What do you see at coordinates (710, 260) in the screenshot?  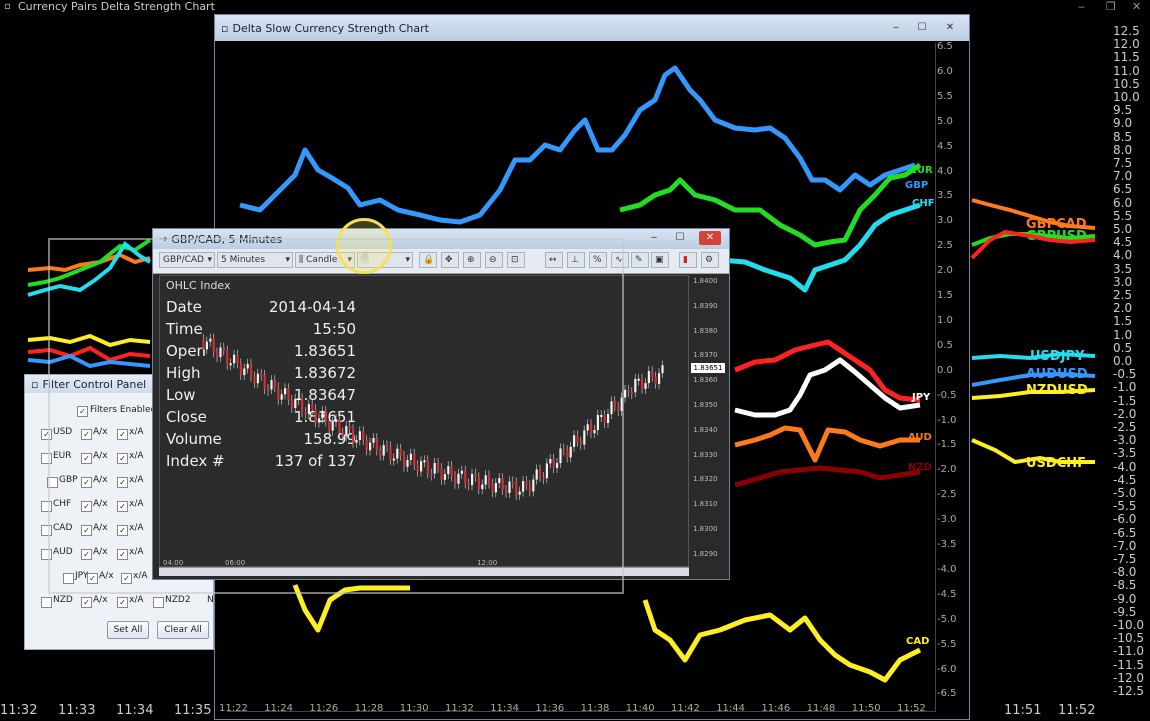 I see `settings-icon: ⚙` at bounding box center [710, 260].